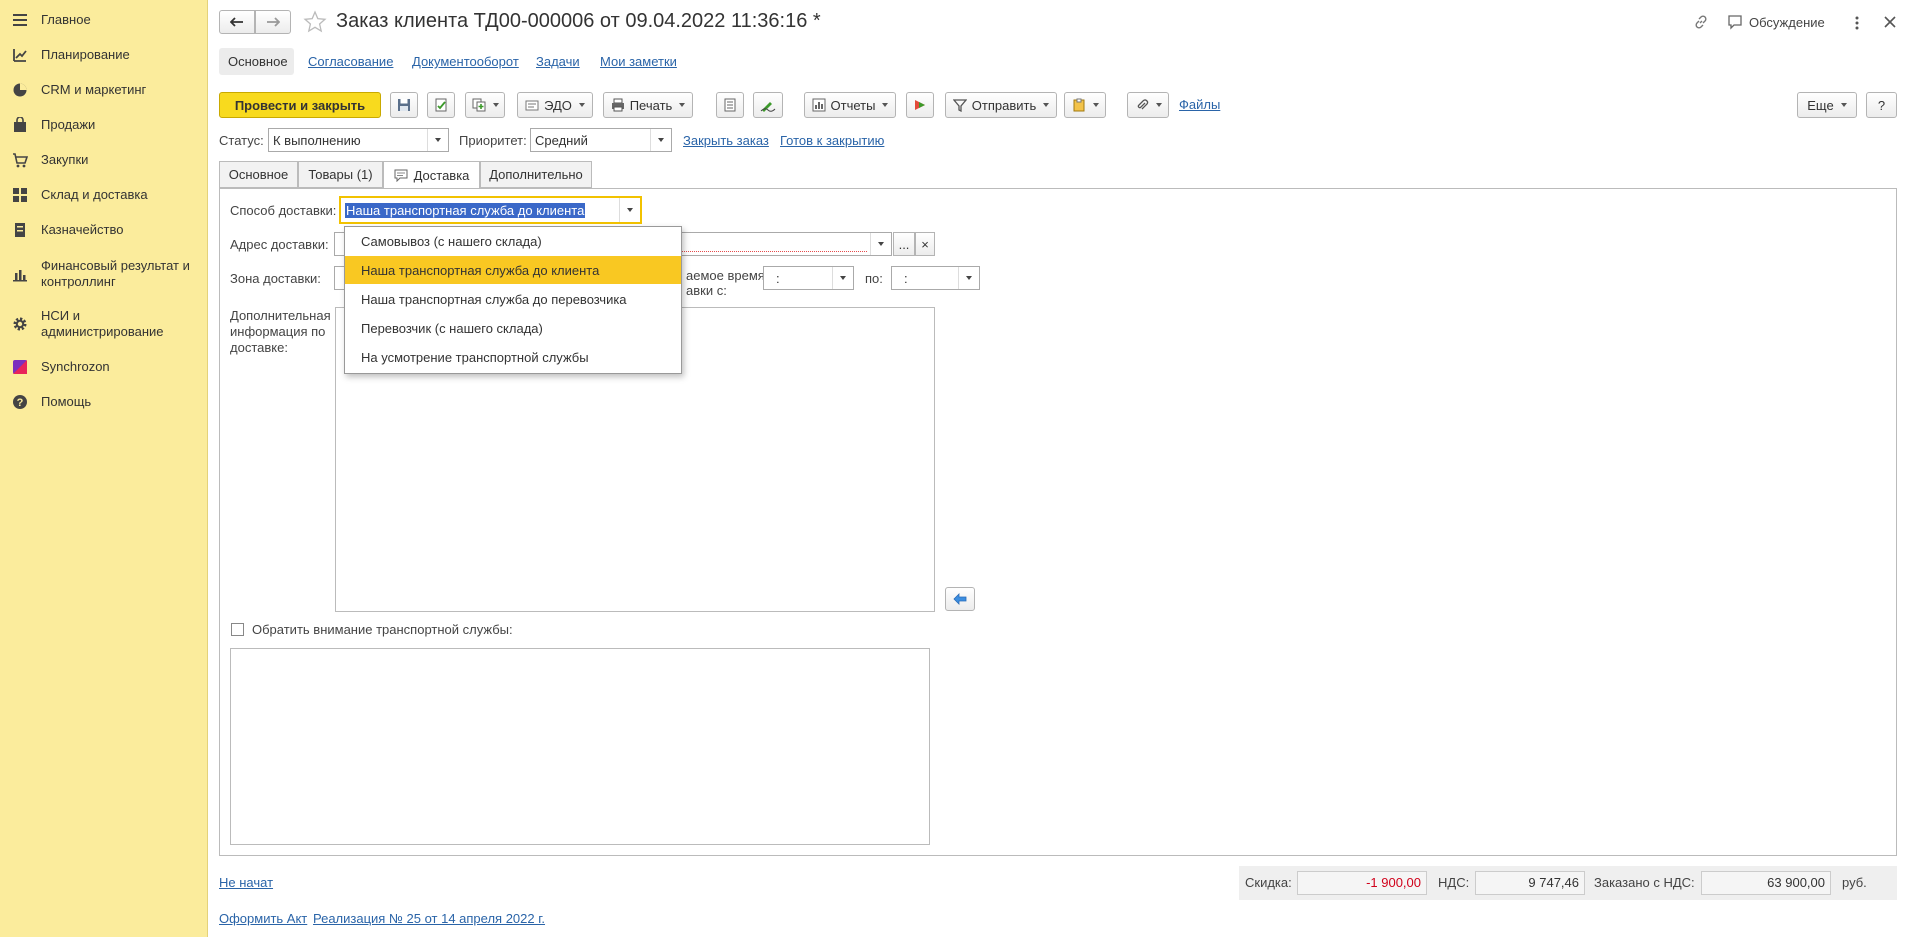 This screenshot has width=1910, height=937. What do you see at coordinates (493, 140) in the screenshot?
I see `priority-label: Приоритет:` at bounding box center [493, 140].